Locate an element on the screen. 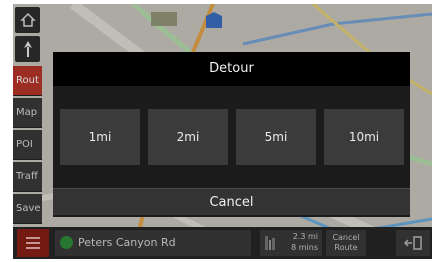 The height and width of the screenshot is (262, 446). dialog-cancel-button: Cancel is located at coordinates (231, 201).